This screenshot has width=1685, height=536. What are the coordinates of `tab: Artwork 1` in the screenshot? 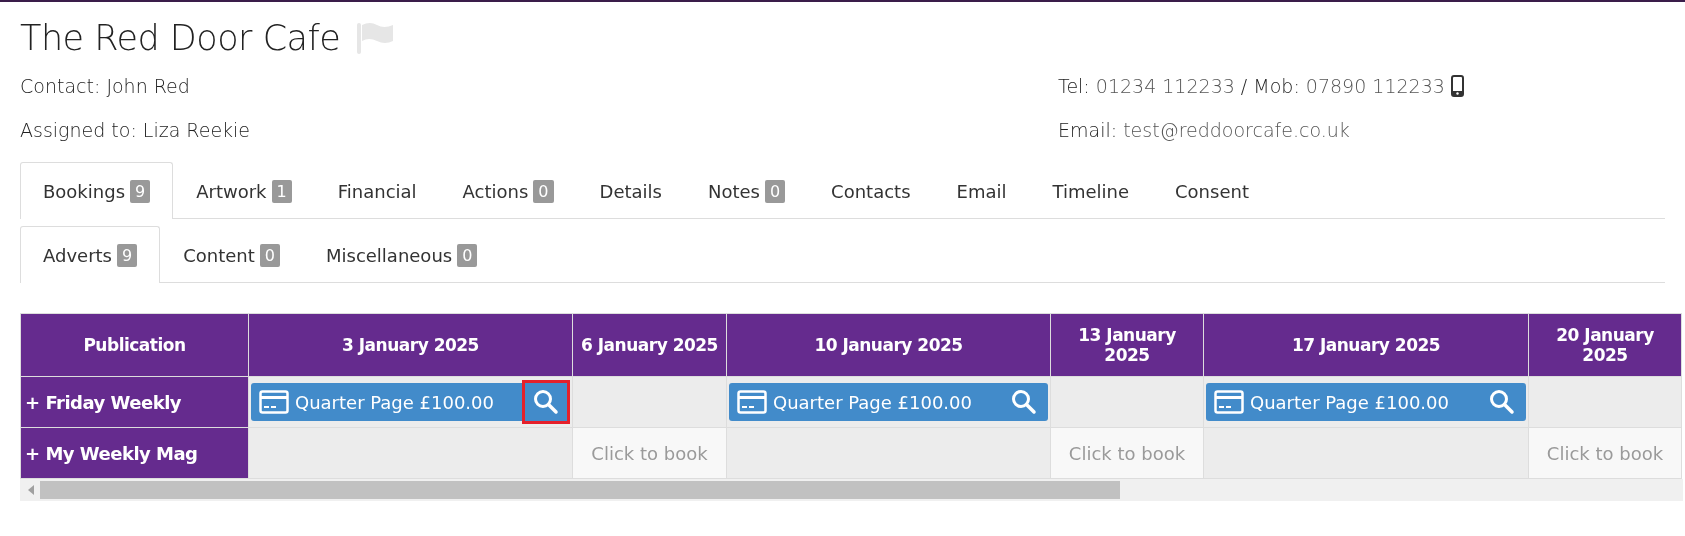 It's located at (244, 190).